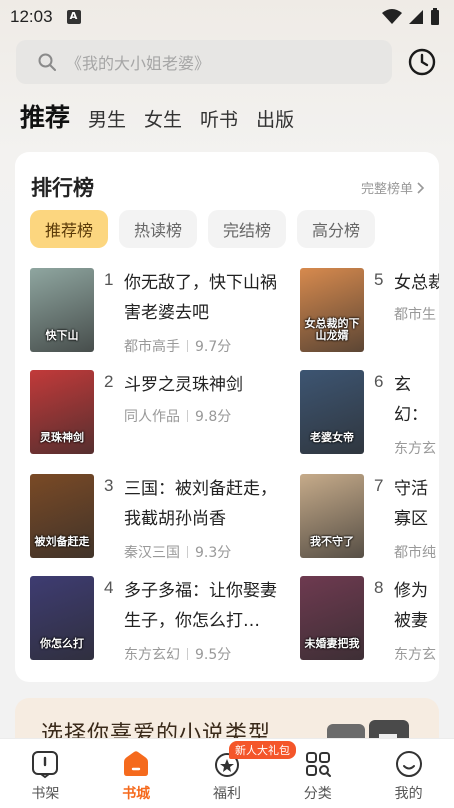 This screenshot has width=454, height=808. I want to click on history-clock-icon, so click(422, 62).